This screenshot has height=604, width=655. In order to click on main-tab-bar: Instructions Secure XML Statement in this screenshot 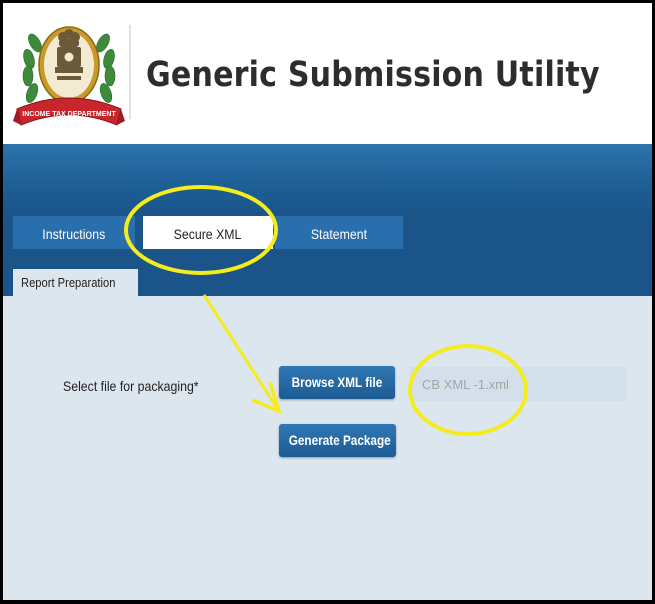, I will do `click(327, 232)`.